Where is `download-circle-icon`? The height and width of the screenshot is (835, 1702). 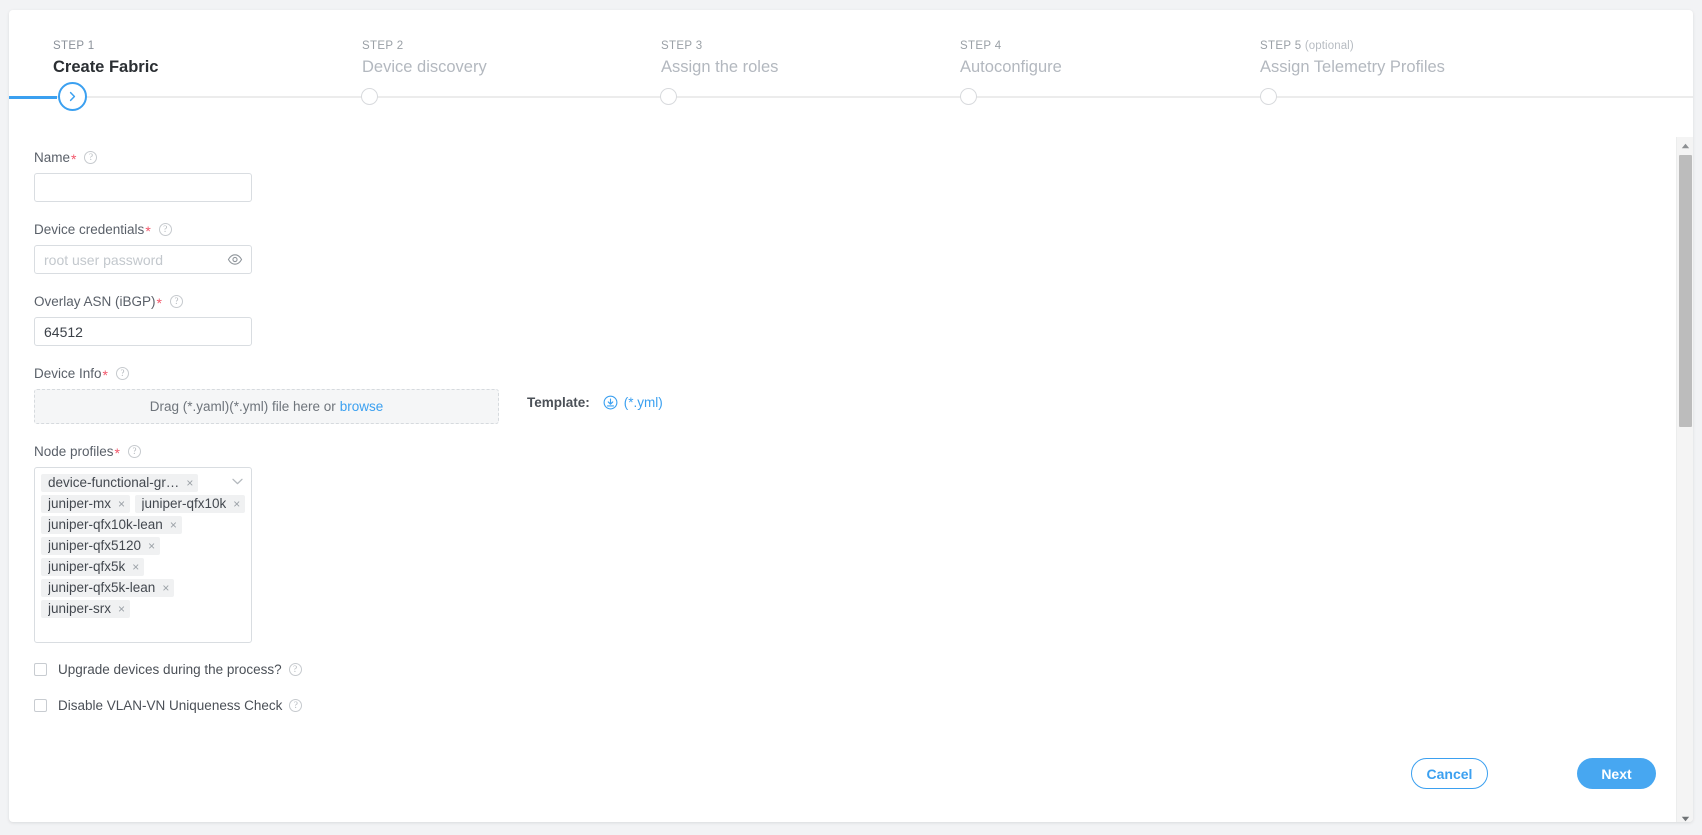
download-circle-icon is located at coordinates (610, 402).